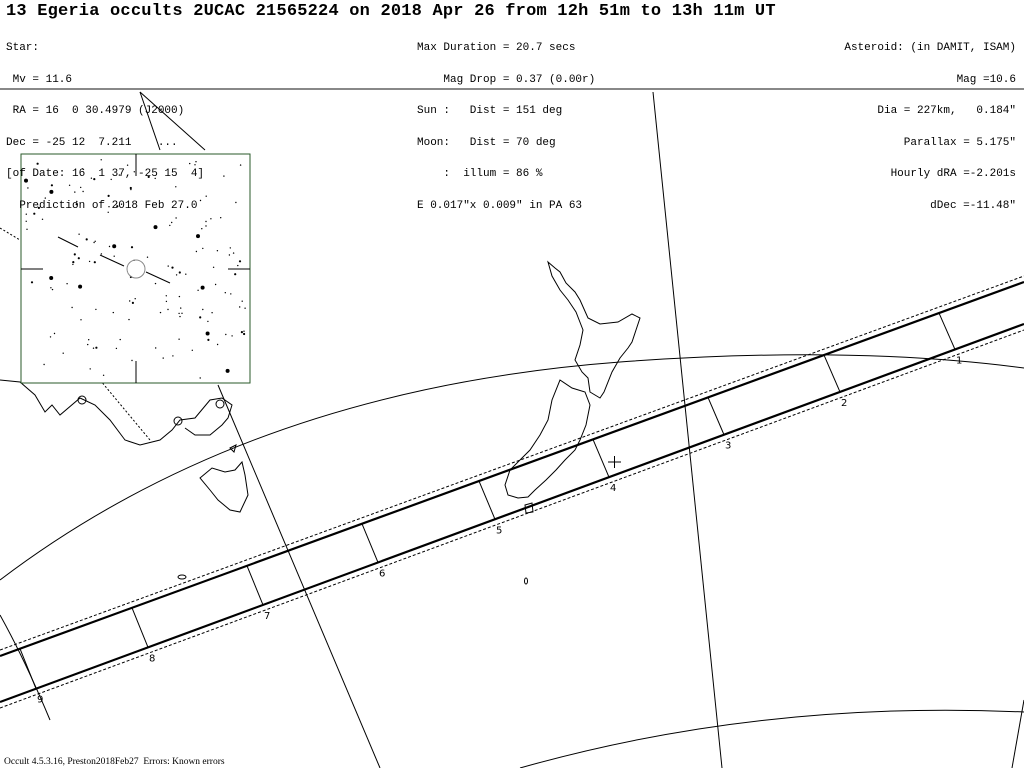 This screenshot has width=1024, height=768. What do you see at coordinates (614, 462) in the screenshot?
I see `cross-marker-icon` at bounding box center [614, 462].